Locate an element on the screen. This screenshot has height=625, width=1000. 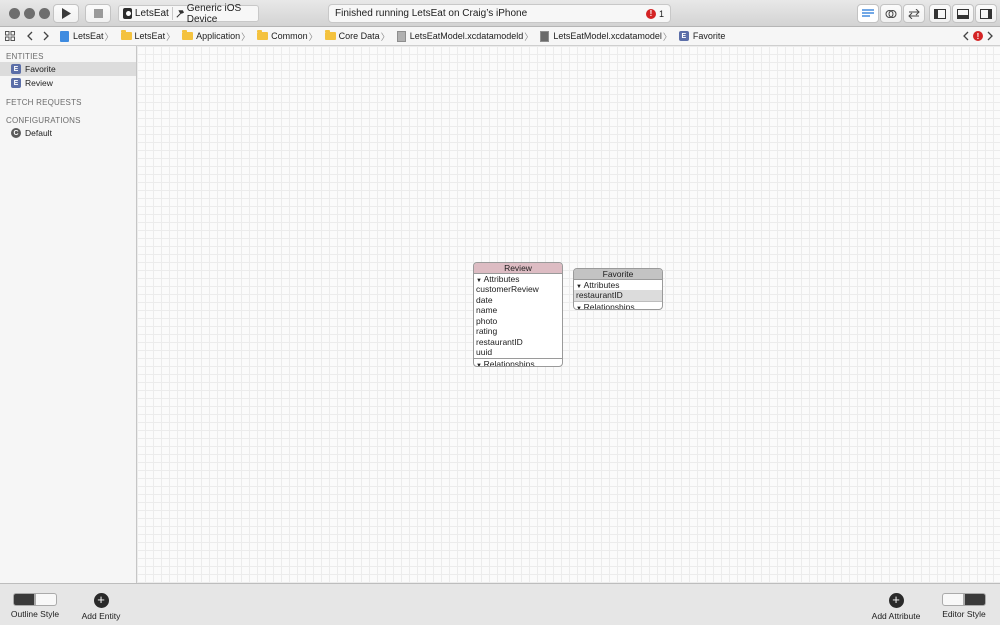
chevron-right-icon is located at coordinates (46, 36).